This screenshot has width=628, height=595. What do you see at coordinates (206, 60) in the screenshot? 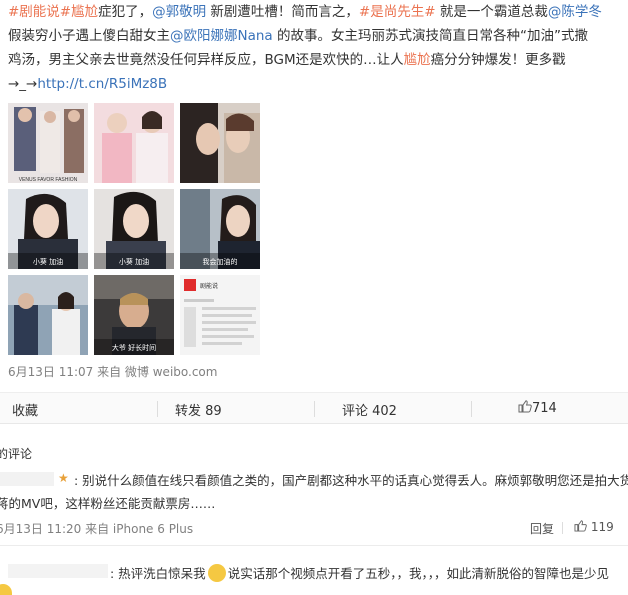
I see `text: 鸡汤，男主父亲去世竟然没任何异样反应，BGM还是欢快的…让人` at bounding box center [206, 60].